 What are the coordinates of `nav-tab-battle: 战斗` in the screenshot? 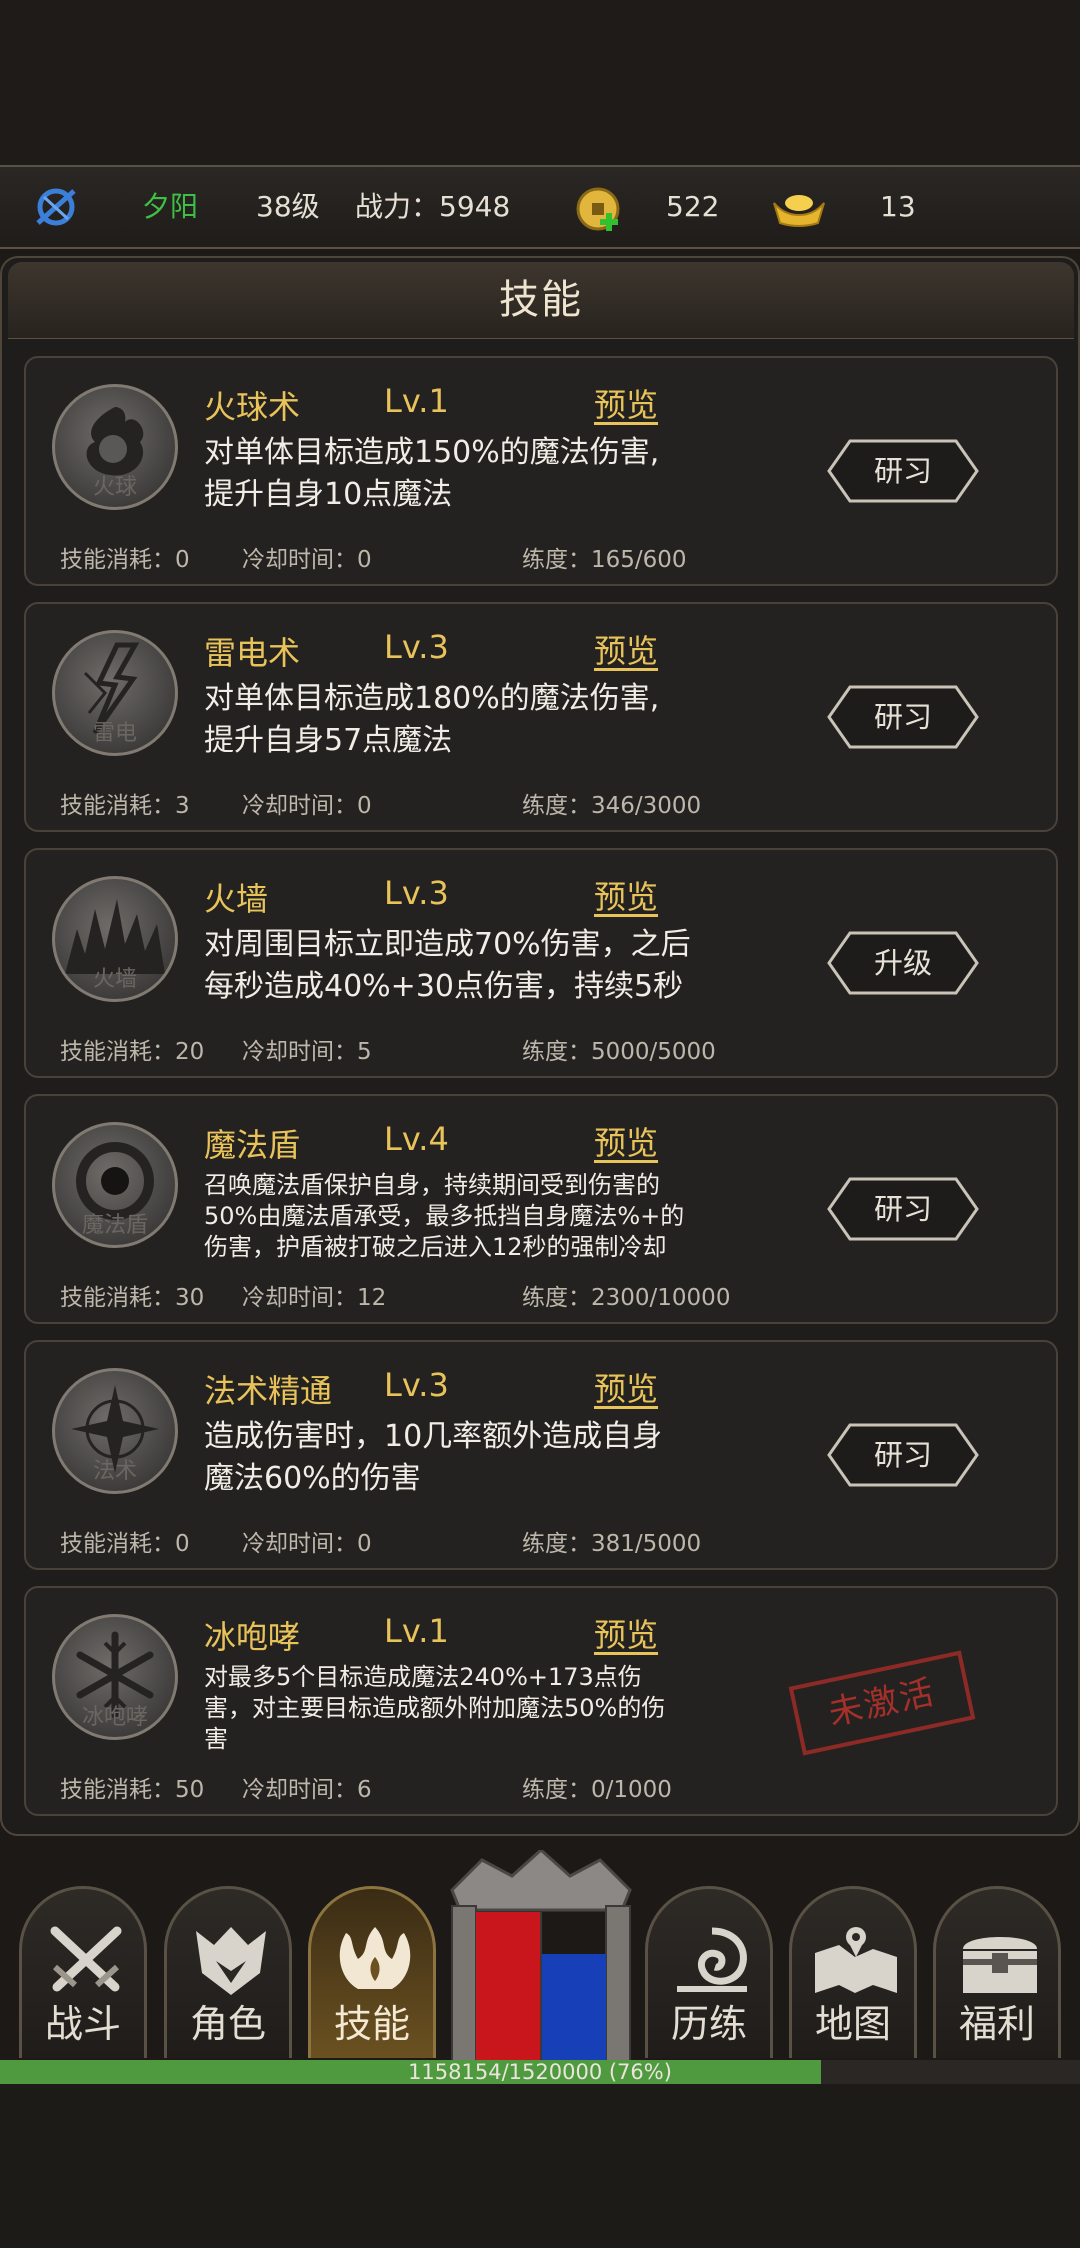 It's located at (83, 1972).